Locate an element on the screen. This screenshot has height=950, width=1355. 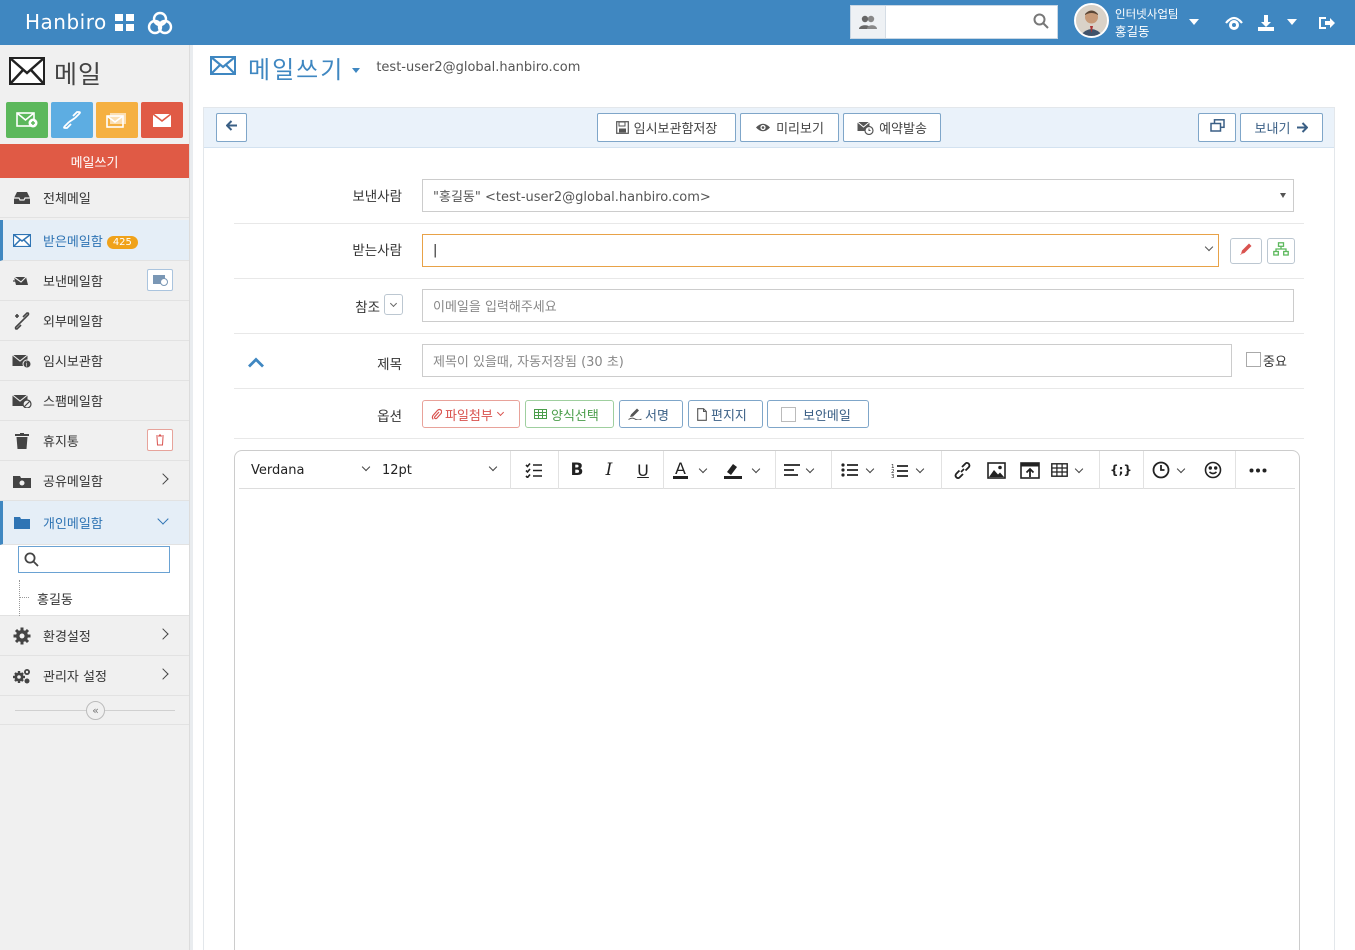
stationery-button: 편지지 is located at coordinates (725, 414).